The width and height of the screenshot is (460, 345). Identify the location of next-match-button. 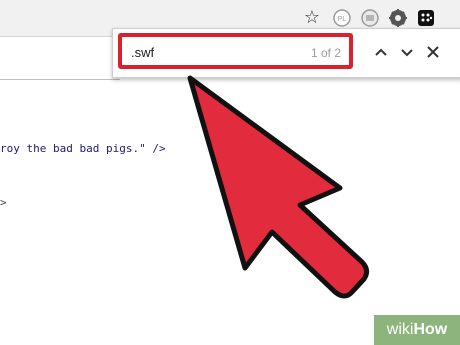
(407, 52).